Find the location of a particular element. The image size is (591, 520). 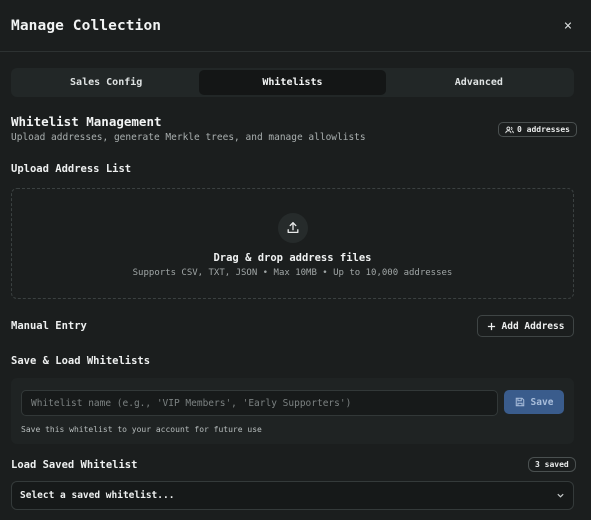

tab-bar: Sales Config Whitelists Advanced is located at coordinates (292, 82).